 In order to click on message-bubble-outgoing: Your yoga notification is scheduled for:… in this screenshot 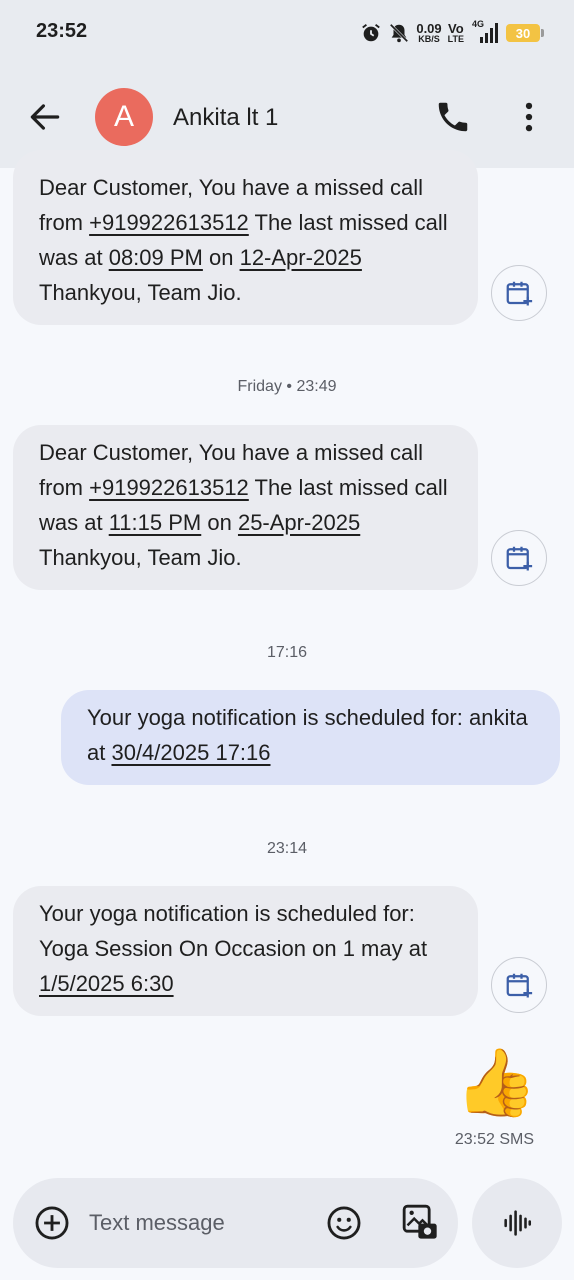, I will do `click(310, 737)`.